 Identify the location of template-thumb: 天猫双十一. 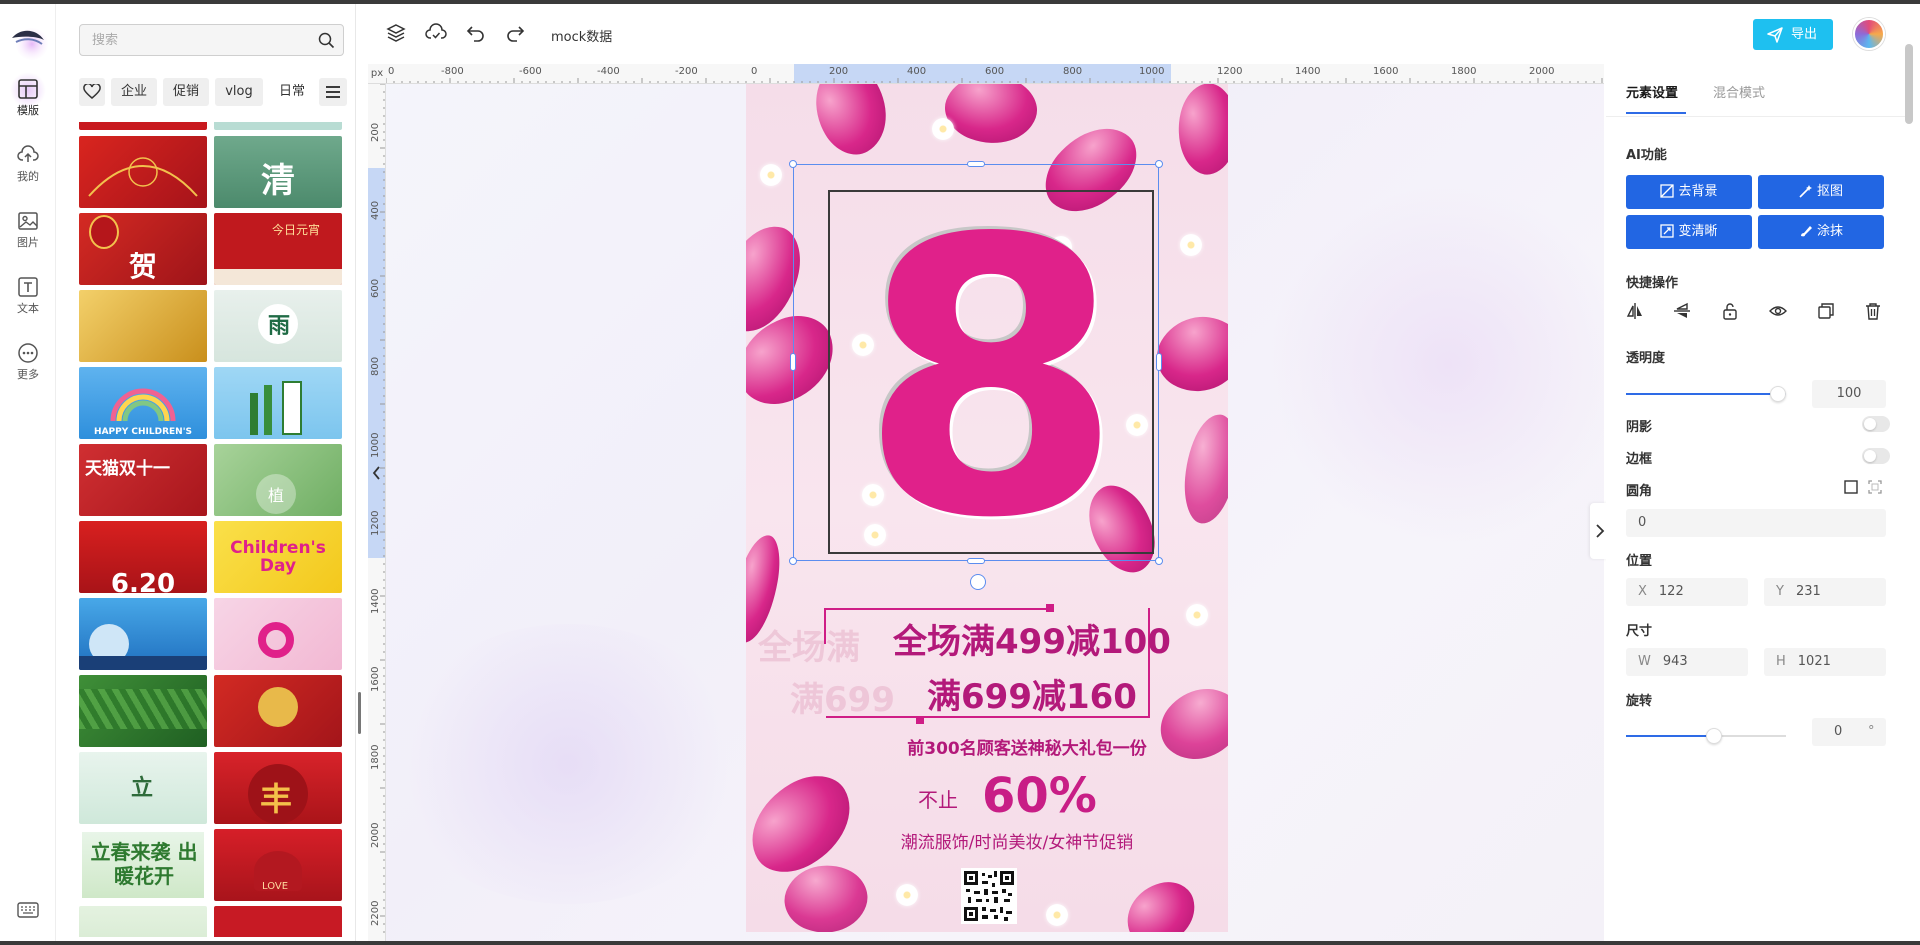
(143, 480).